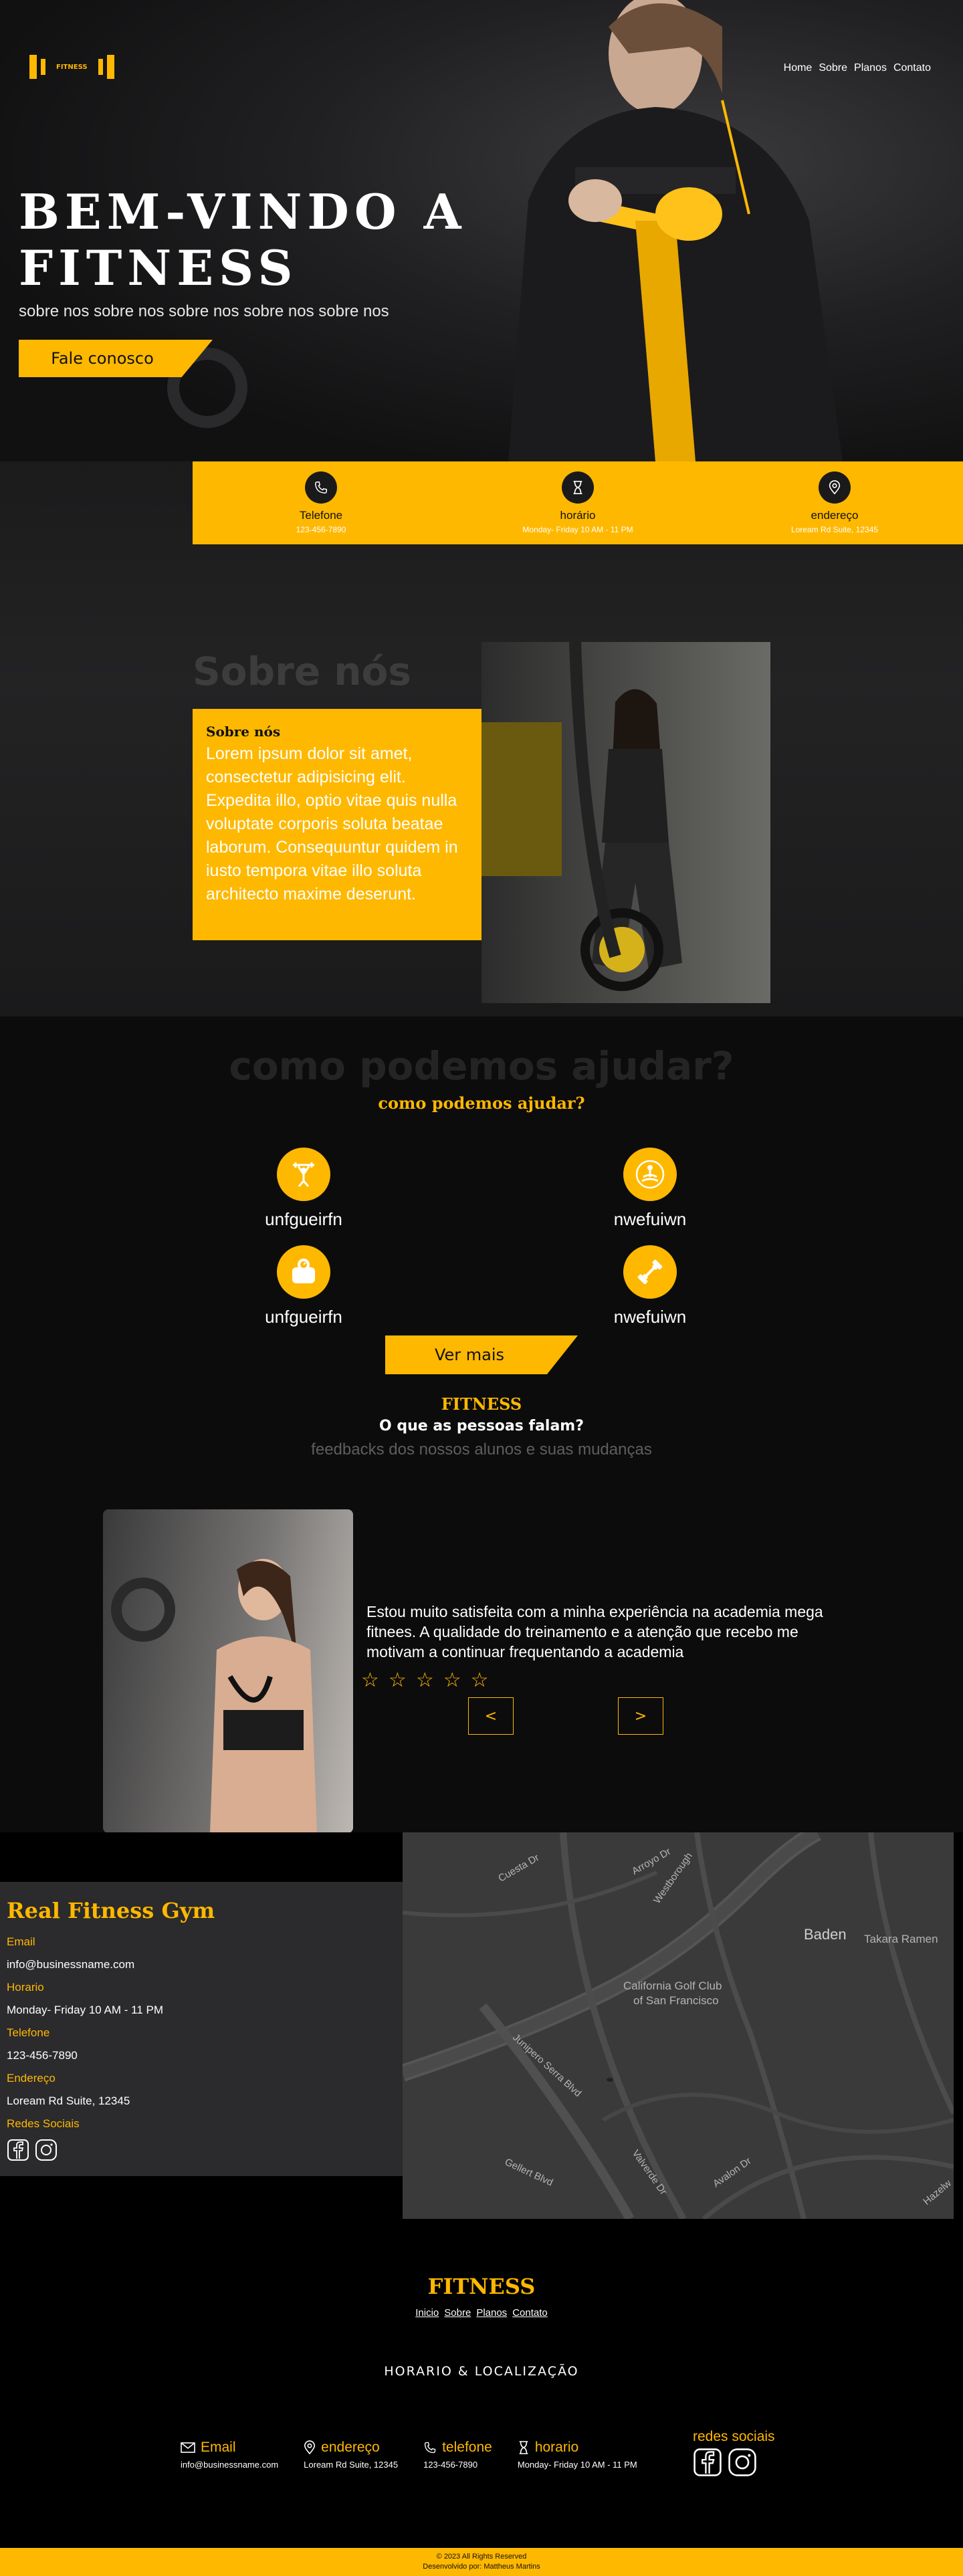 The width and height of the screenshot is (963, 2576). Describe the element at coordinates (481, 2287) in the screenshot. I see `footer-brand: FITNESS` at that location.